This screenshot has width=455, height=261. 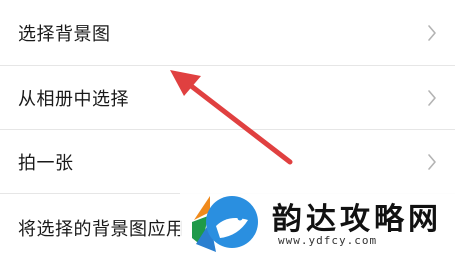 I want to click on menu-item-label: 拍一张, so click(x=46, y=163).